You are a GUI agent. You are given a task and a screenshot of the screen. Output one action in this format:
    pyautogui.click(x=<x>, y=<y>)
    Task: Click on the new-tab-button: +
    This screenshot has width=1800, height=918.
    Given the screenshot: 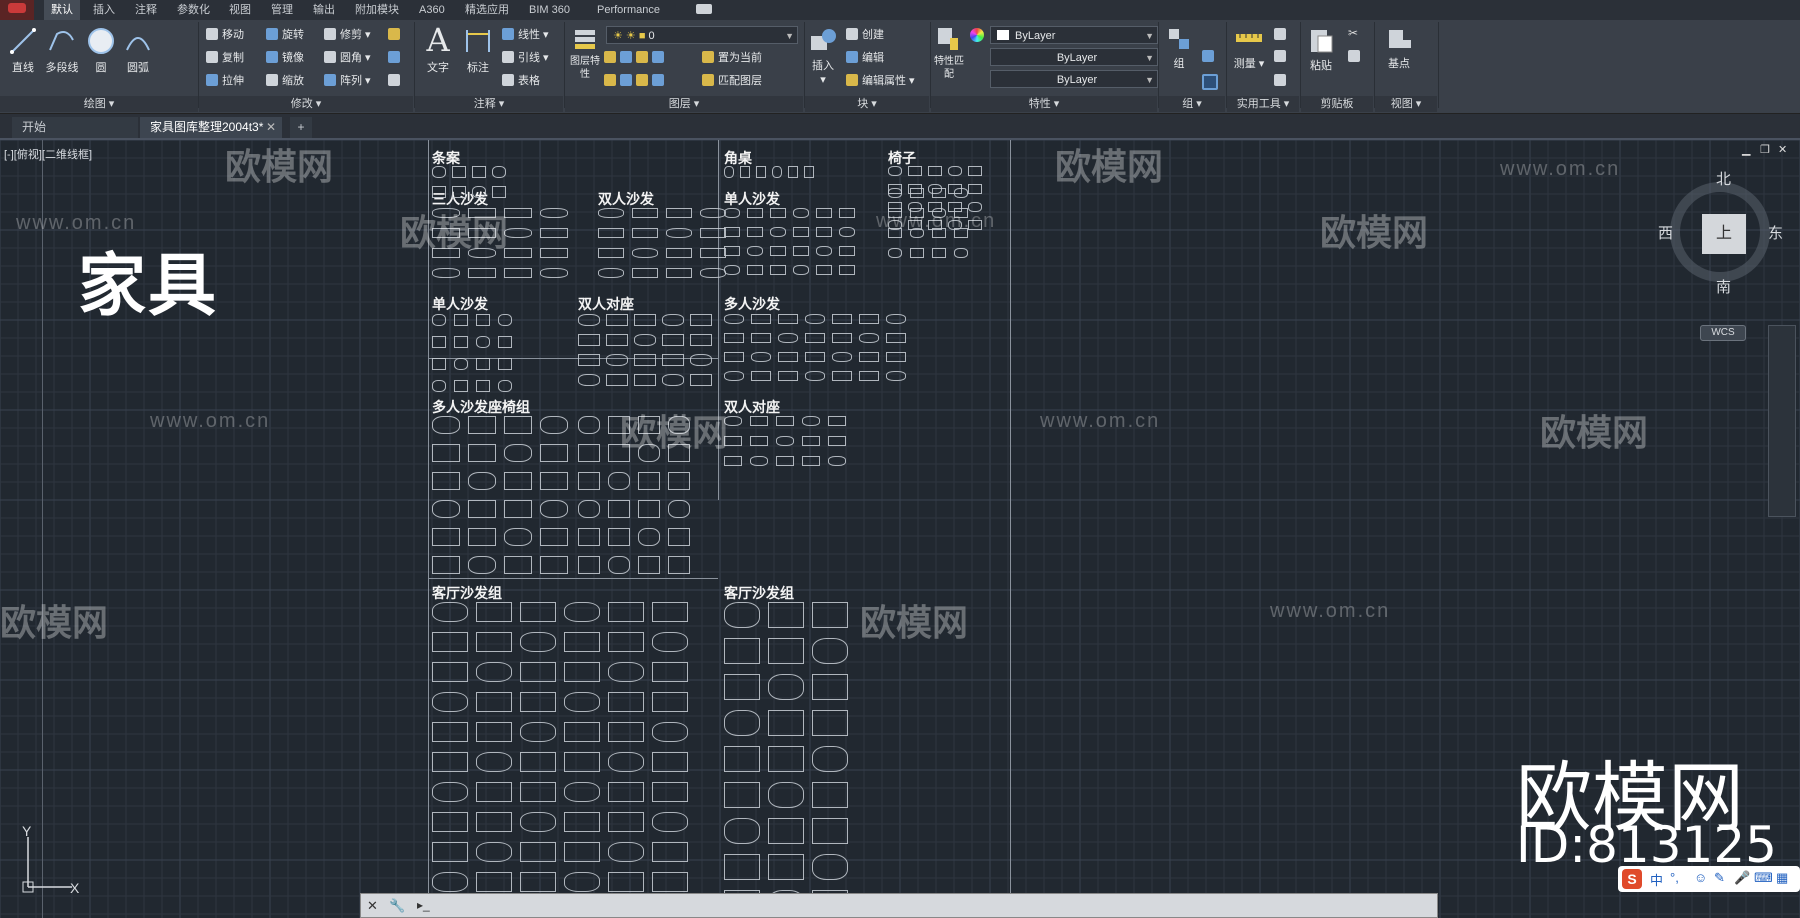 What is the action you would take?
    pyautogui.click(x=301, y=127)
    